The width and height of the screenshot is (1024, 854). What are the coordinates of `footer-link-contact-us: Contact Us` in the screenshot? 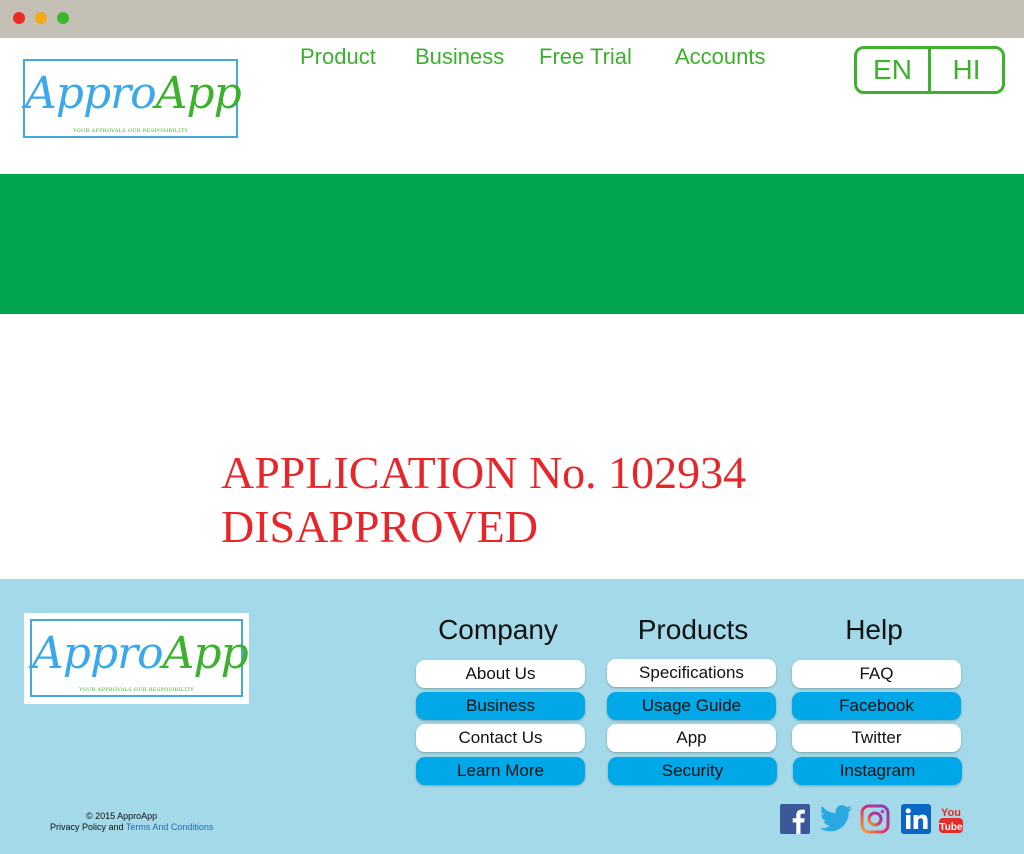 It's located at (500, 738).